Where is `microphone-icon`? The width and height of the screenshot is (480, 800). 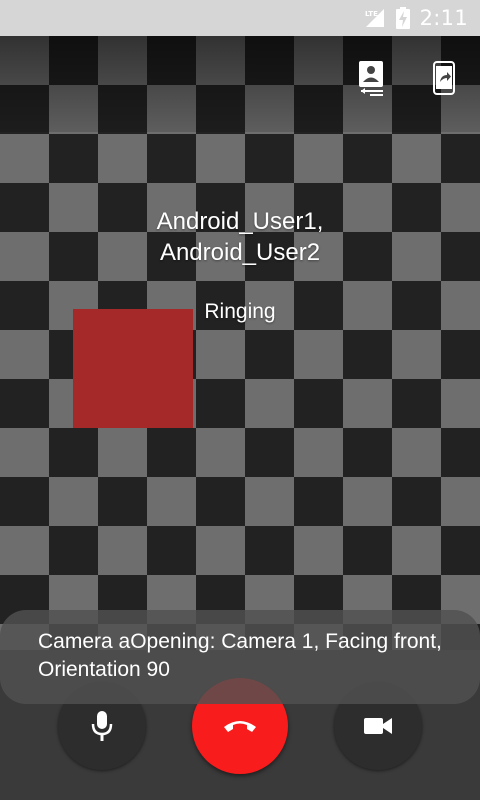 microphone-icon is located at coordinates (102, 726).